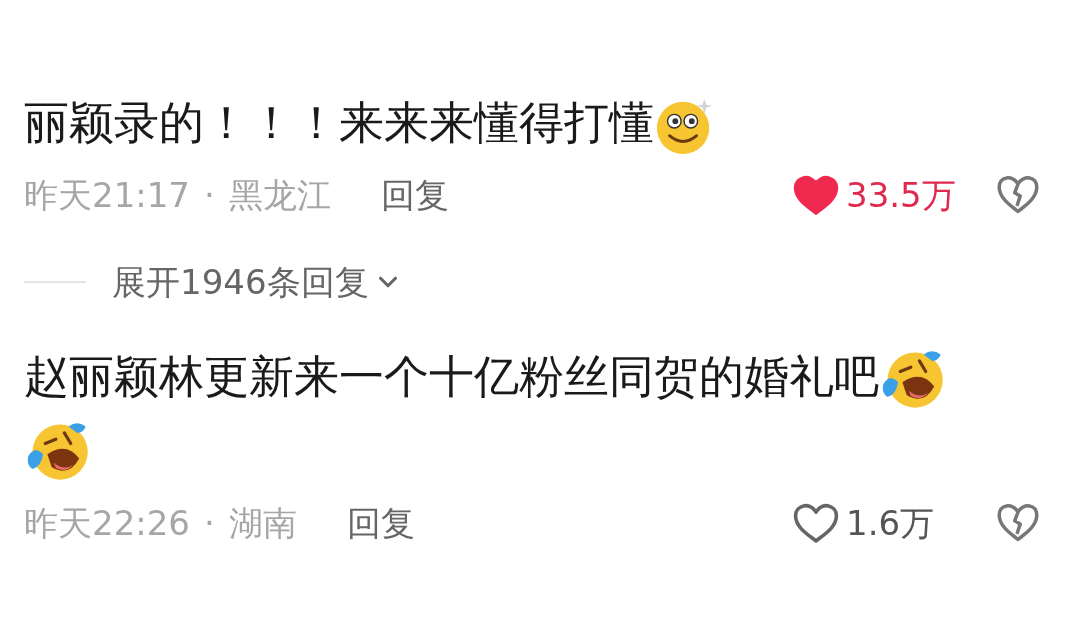  What do you see at coordinates (901, 195) in the screenshot?
I see `like-count: 33.5万` at bounding box center [901, 195].